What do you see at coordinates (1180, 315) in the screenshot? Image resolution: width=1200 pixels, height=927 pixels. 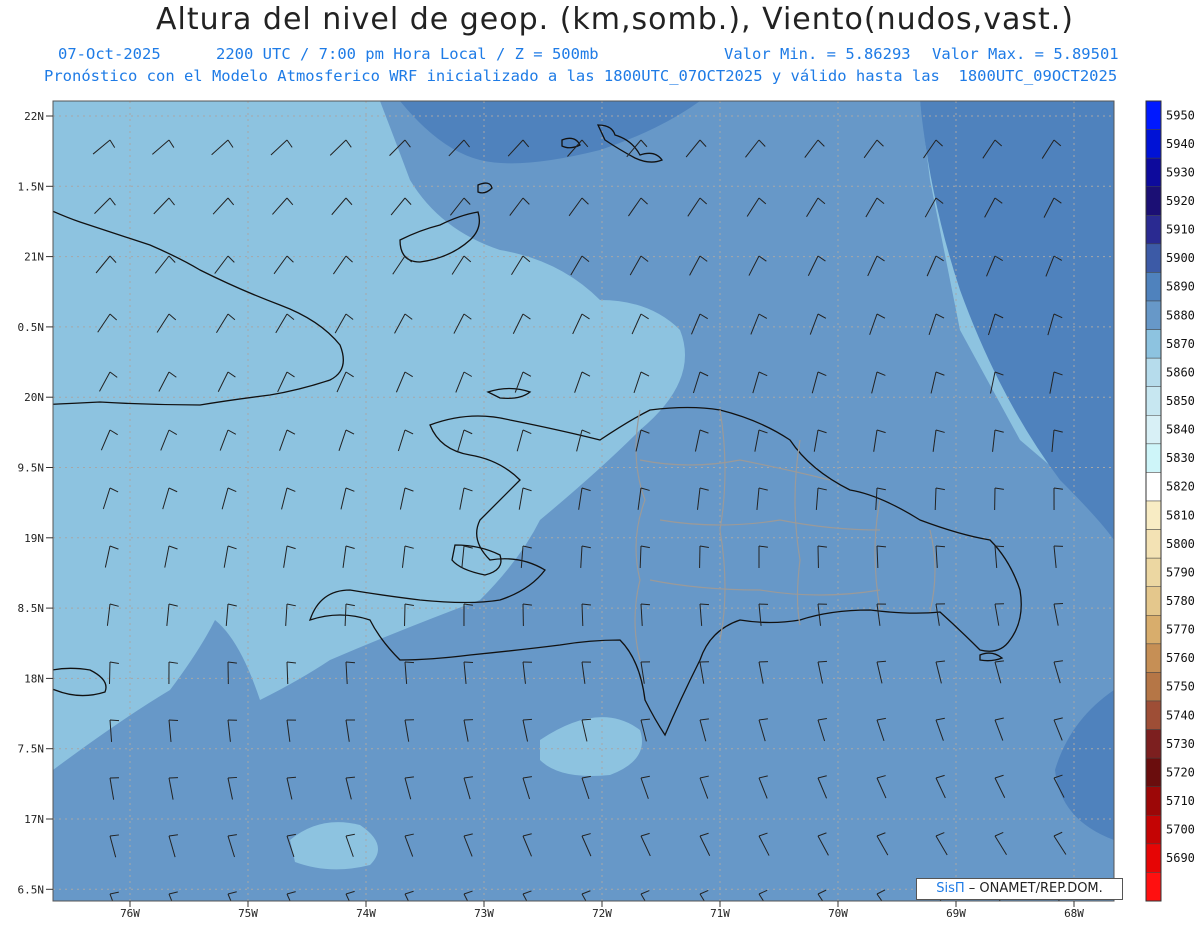 I see `colorbar-label: 5880` at bounding box center [1180, 315].